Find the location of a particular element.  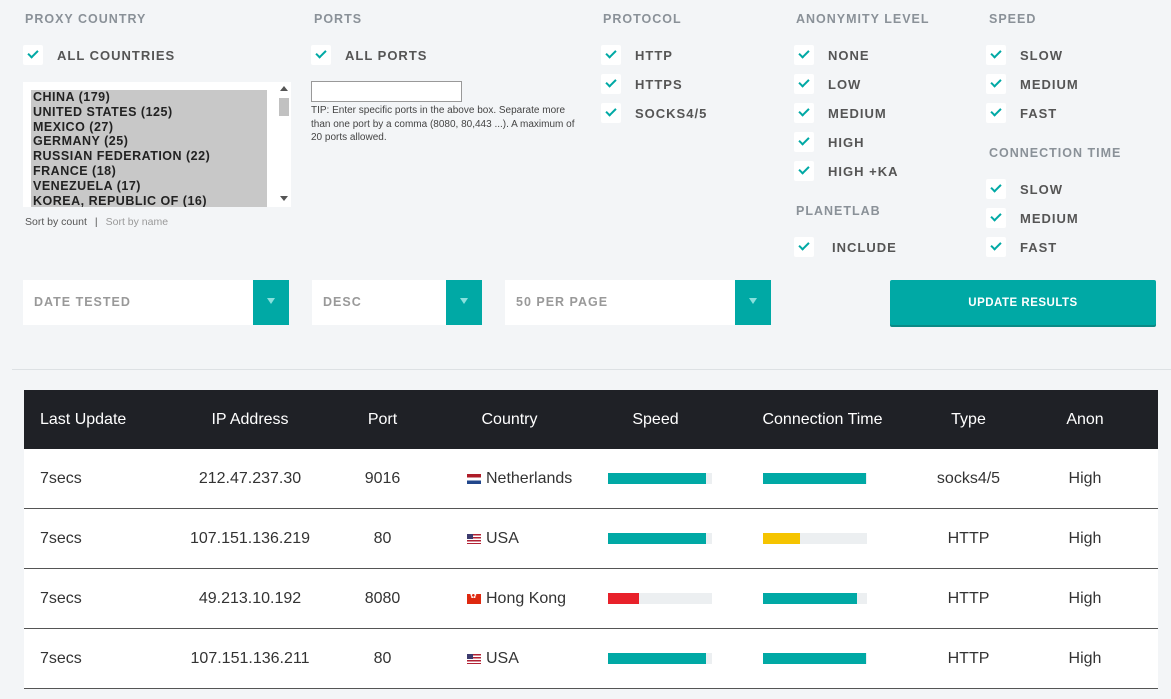

country-option: CHINA (179) is located at coordinates (149, 97).